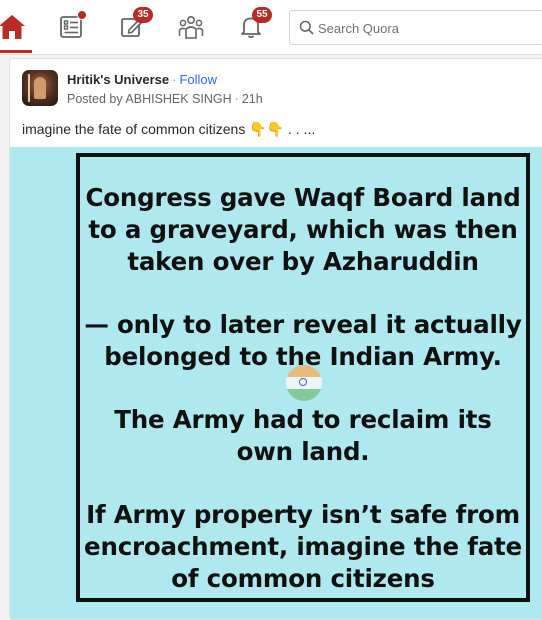 Image resolution: width=542 pixels, height=620 pixels. I want to click on nav-notifications: 55, so click(254, 24).